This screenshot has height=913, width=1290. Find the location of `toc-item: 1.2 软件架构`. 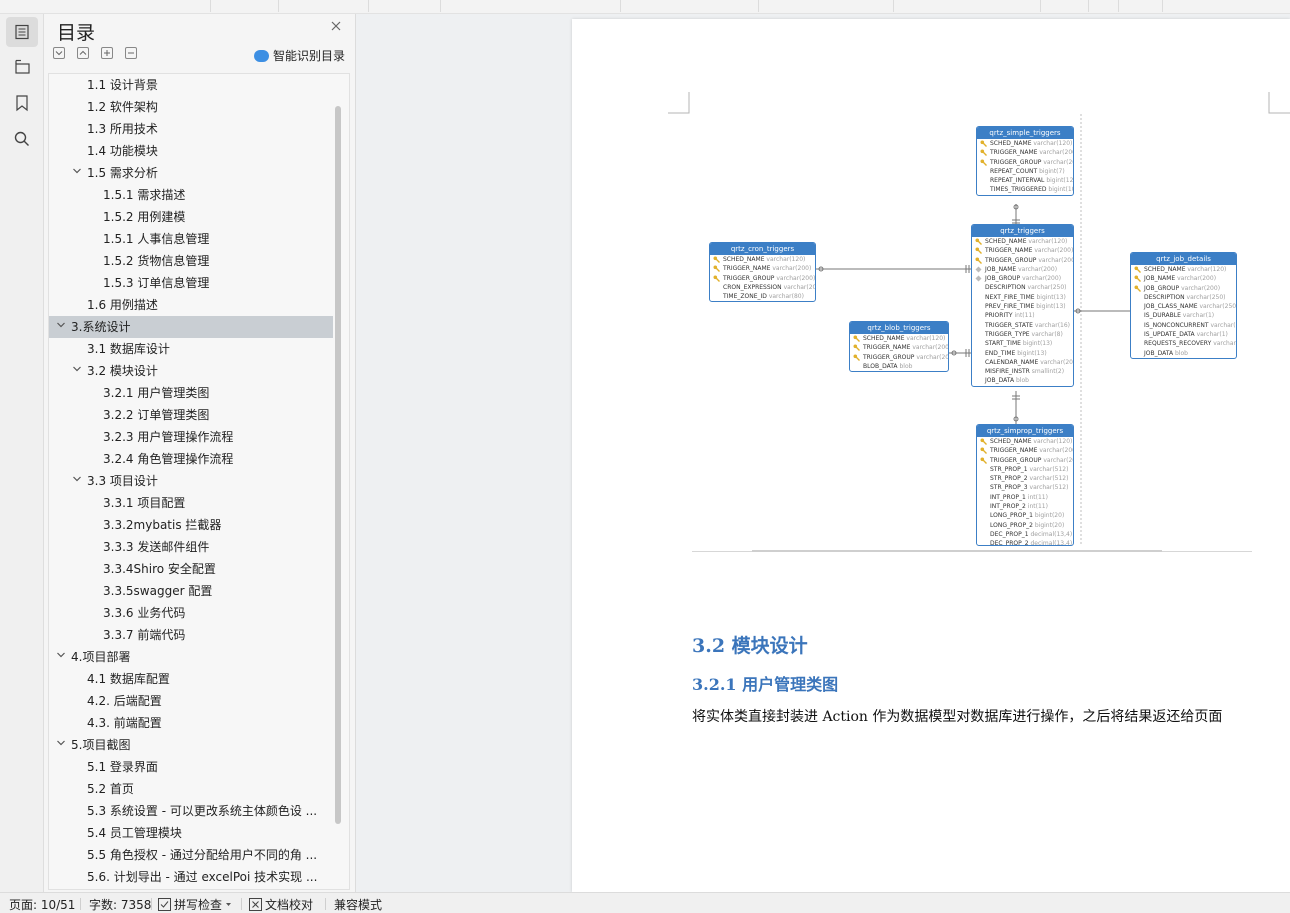

toc-item: 1.2 软件架构 is located at coordinates (191, 107).